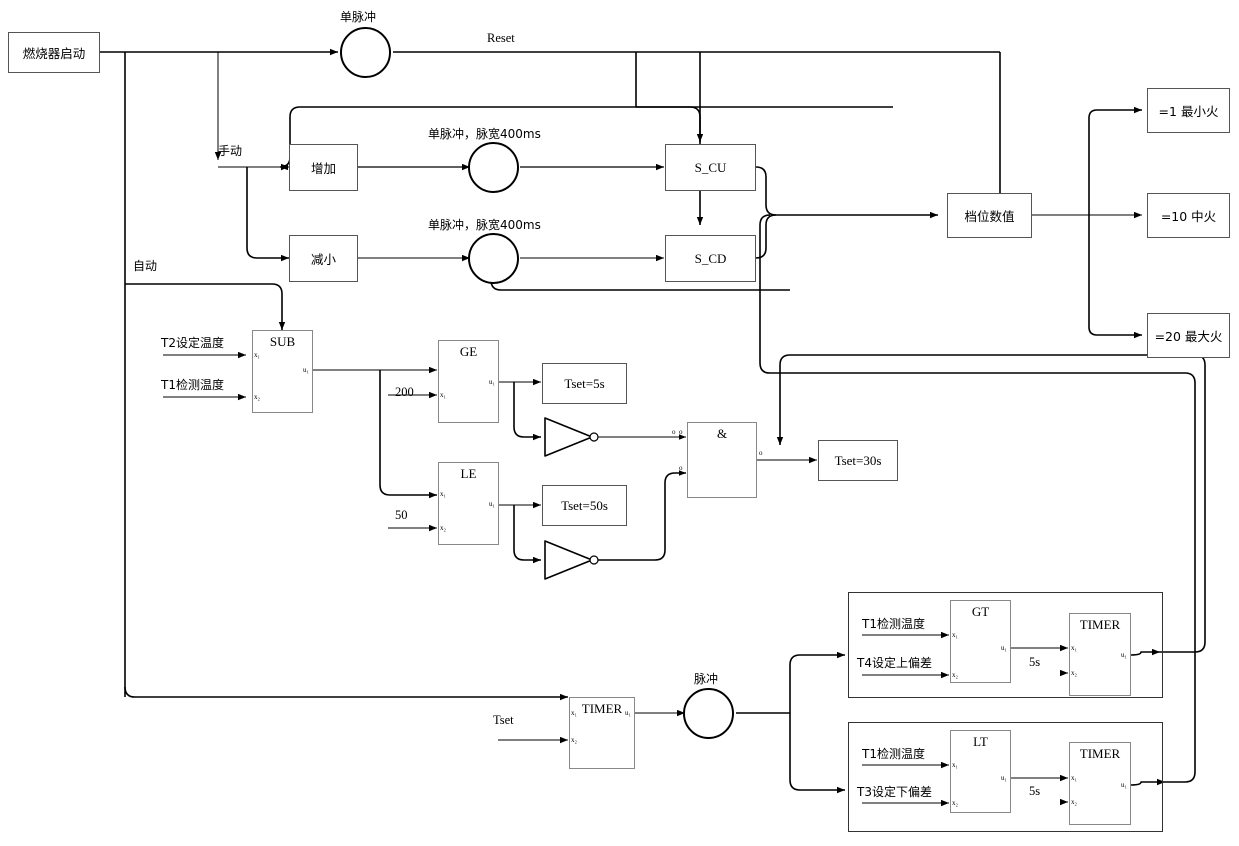 Image resolution: width=1239 pixels, height=846 pixels. I want to click on block-s-cd: S_CD, so click(710, 258).